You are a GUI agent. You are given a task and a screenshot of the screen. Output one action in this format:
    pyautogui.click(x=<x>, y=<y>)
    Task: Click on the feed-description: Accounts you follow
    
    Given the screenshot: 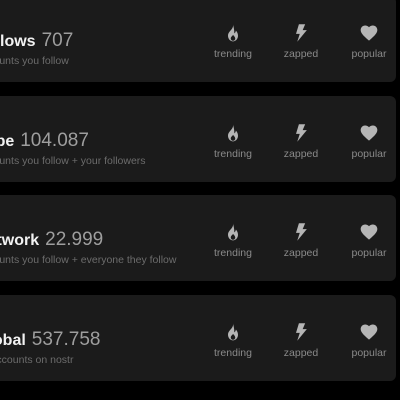 What is the action you would take?
    pyautogui.click(x=34, y=61)
    